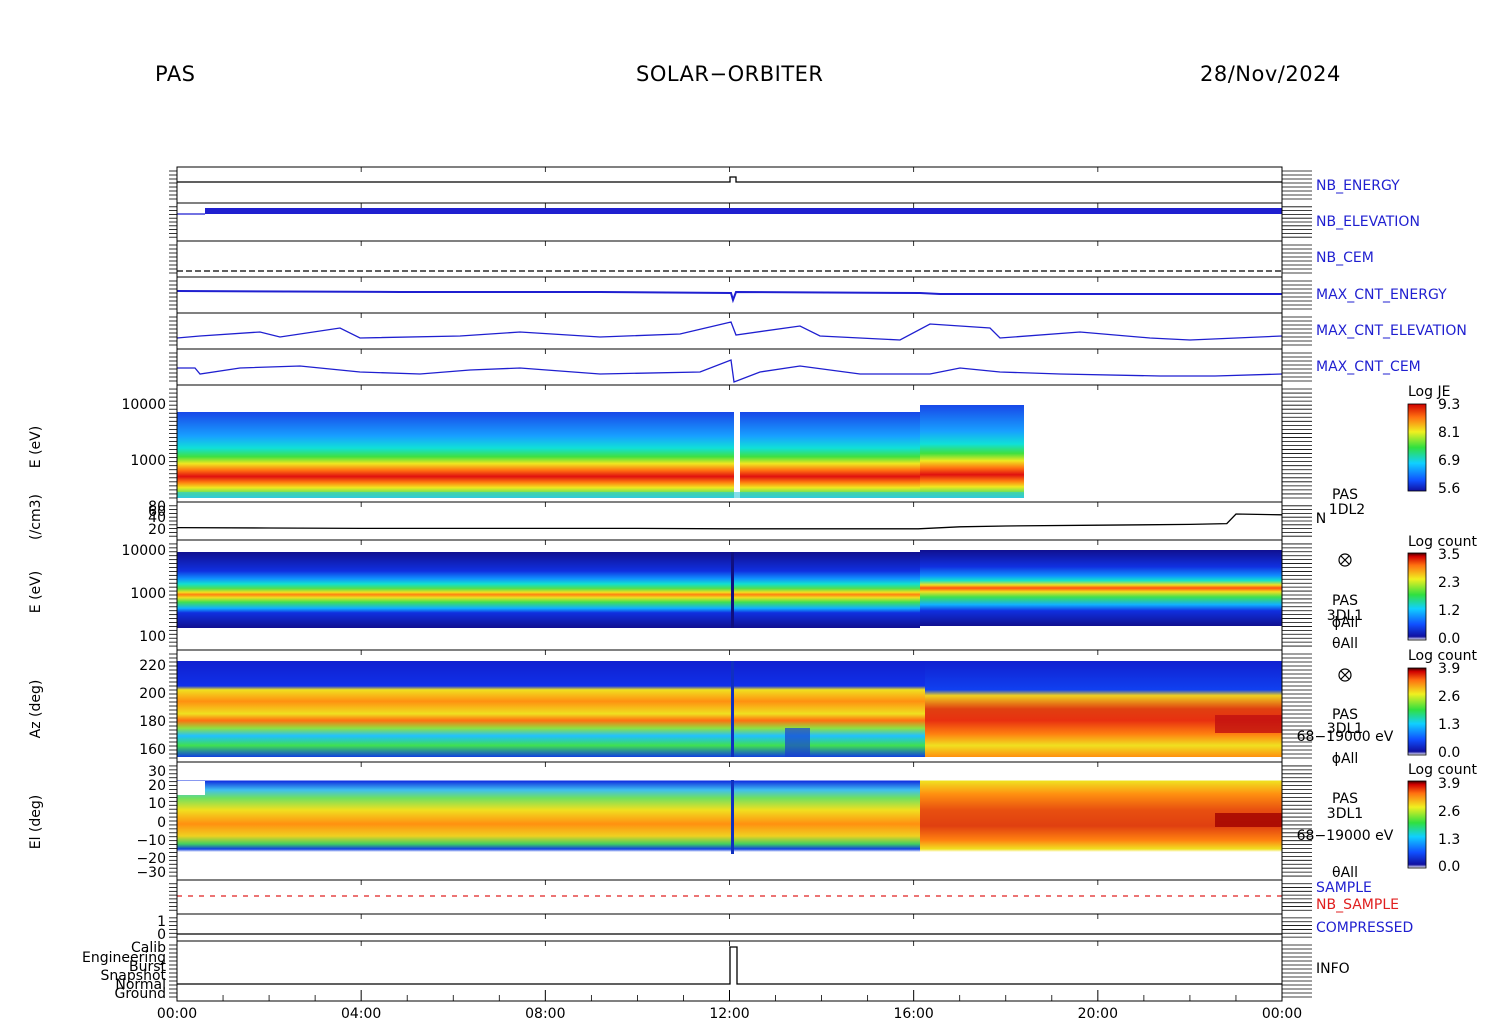 This screenshot has height=1020, width=1512. Describe the element at coordinates (1449, 611) in the screenshot. I see `cbar-ecnt-tick-2: 1.2` at that location.